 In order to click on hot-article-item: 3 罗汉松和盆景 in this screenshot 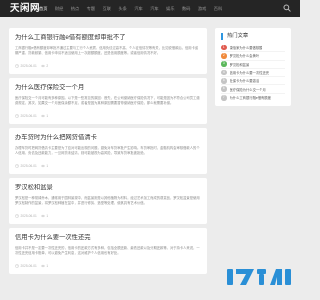, I will do `click(253, 65)`.